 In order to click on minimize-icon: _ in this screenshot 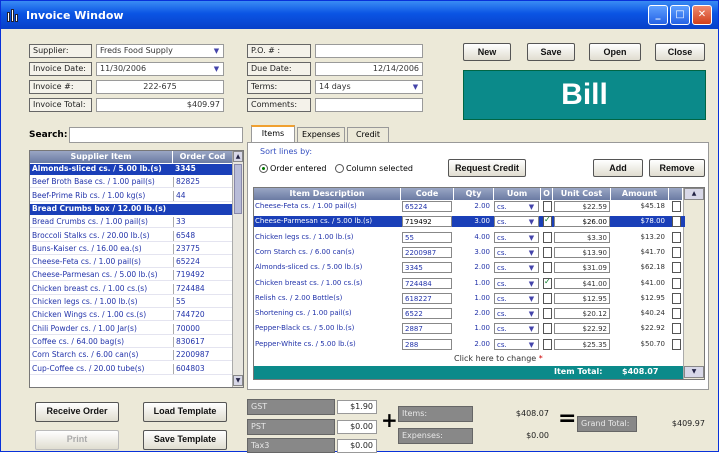, I will do `click(658, 15)`.